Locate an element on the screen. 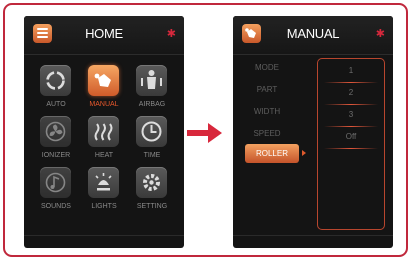 Image resolution: width=413 pixels, height=262 pixels. gear-icon is located at coordinates (151, 182).